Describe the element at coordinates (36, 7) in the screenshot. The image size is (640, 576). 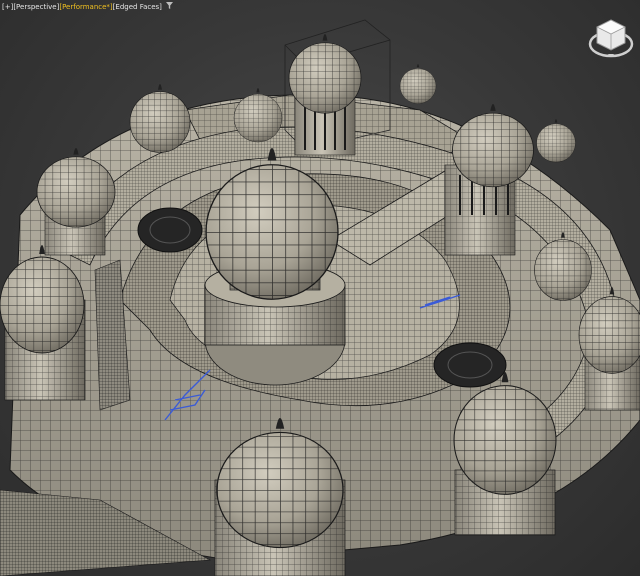
I see `viewport-view-menu: [Perspective]` at that location.